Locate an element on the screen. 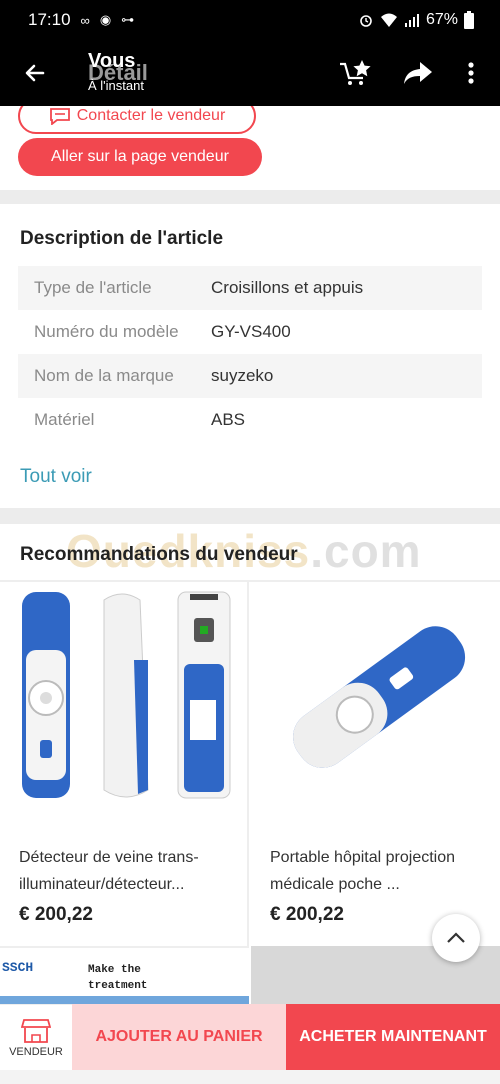  description-title: Description de l'article is located at coordinates (122, 238).